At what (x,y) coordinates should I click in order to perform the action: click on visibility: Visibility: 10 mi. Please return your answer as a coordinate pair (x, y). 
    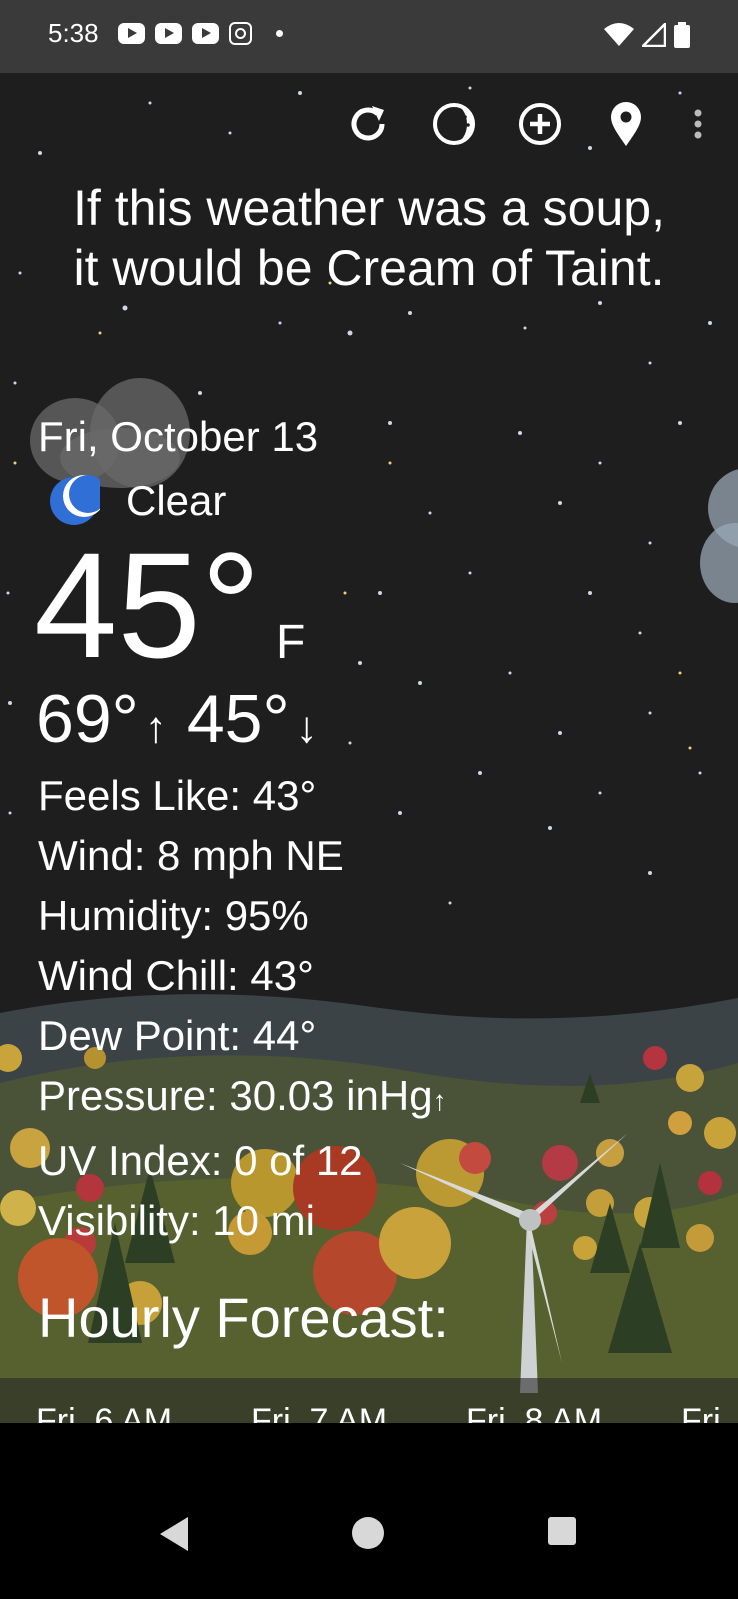
    Looking at the image, I should click on (176, 1220).